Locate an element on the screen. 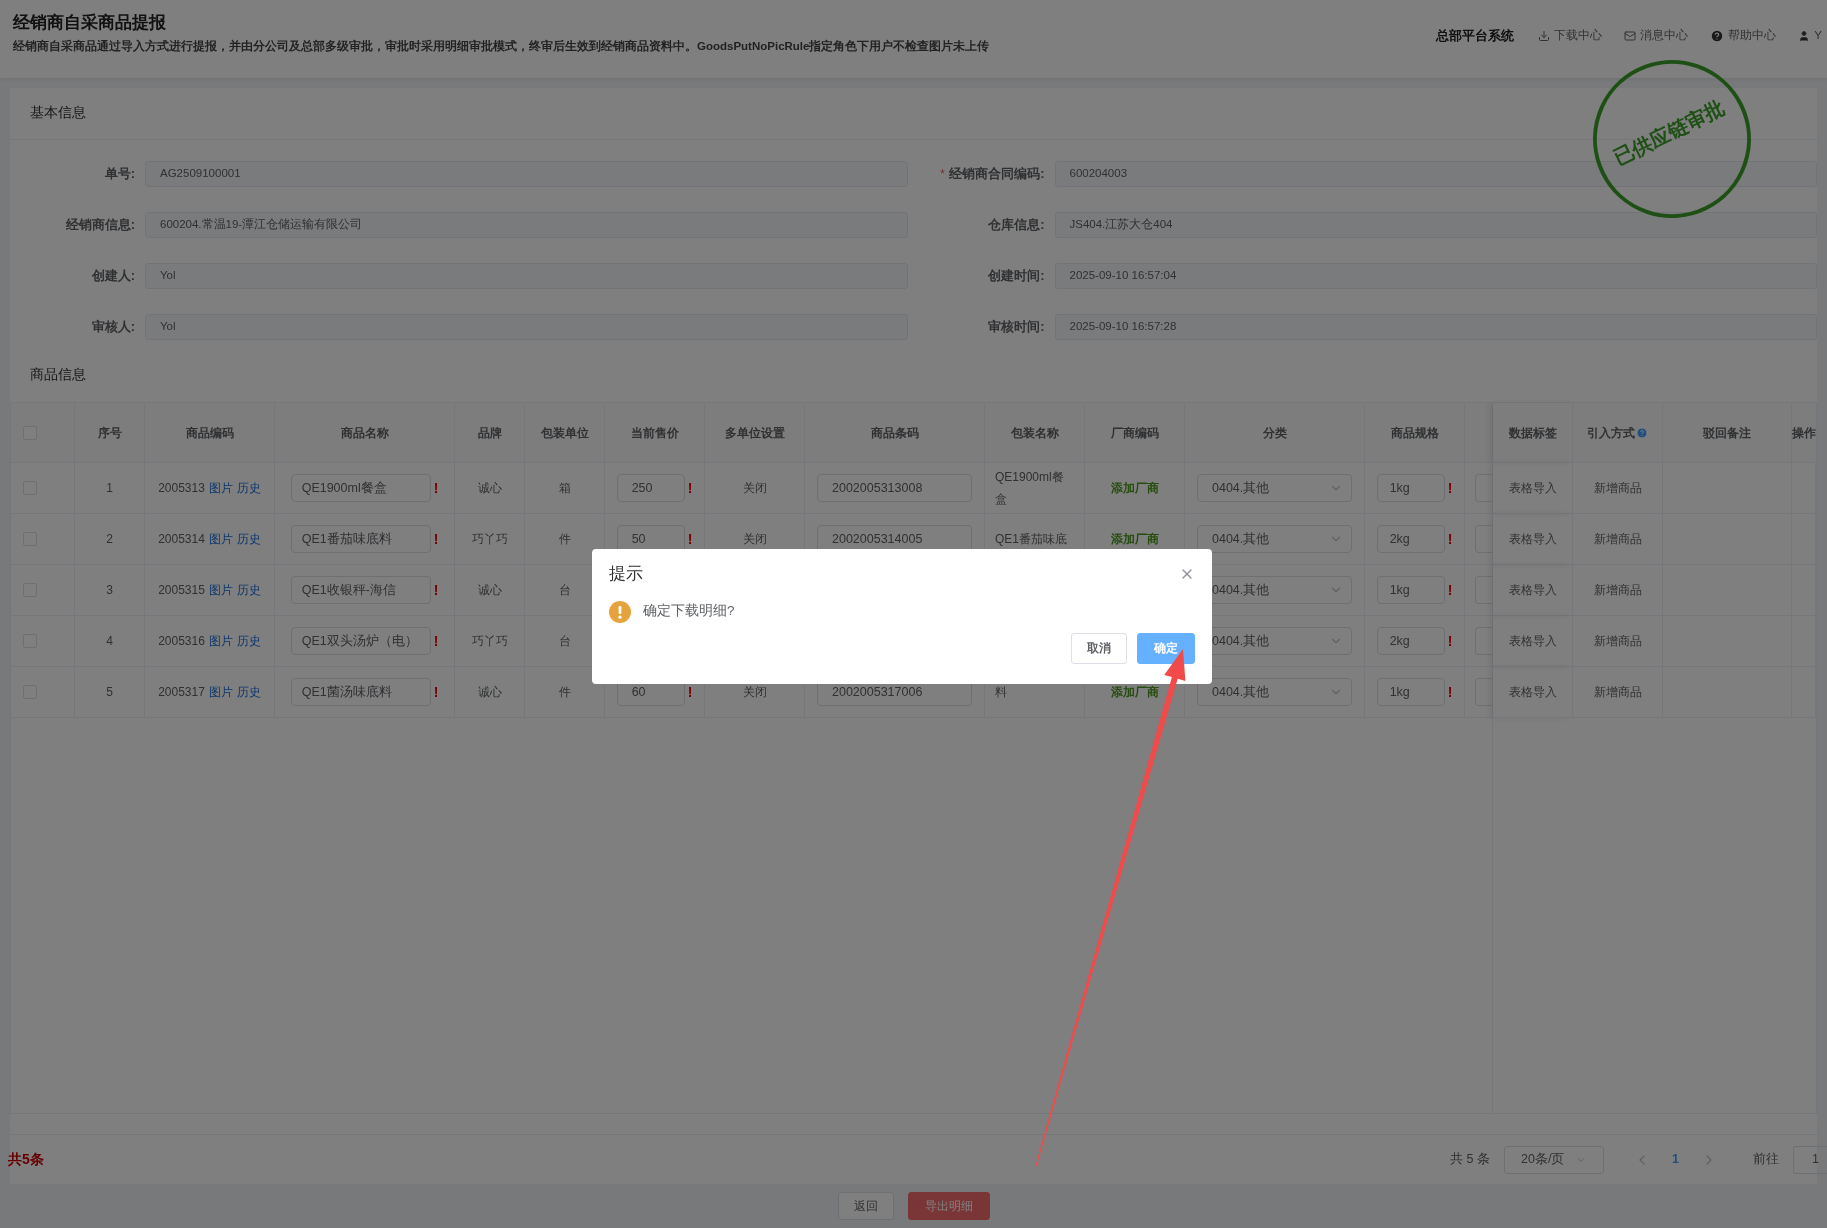 The height and width of the screenshot is (1228, 1827). column-header: 商品名称 is located at coordinates (364, 433).